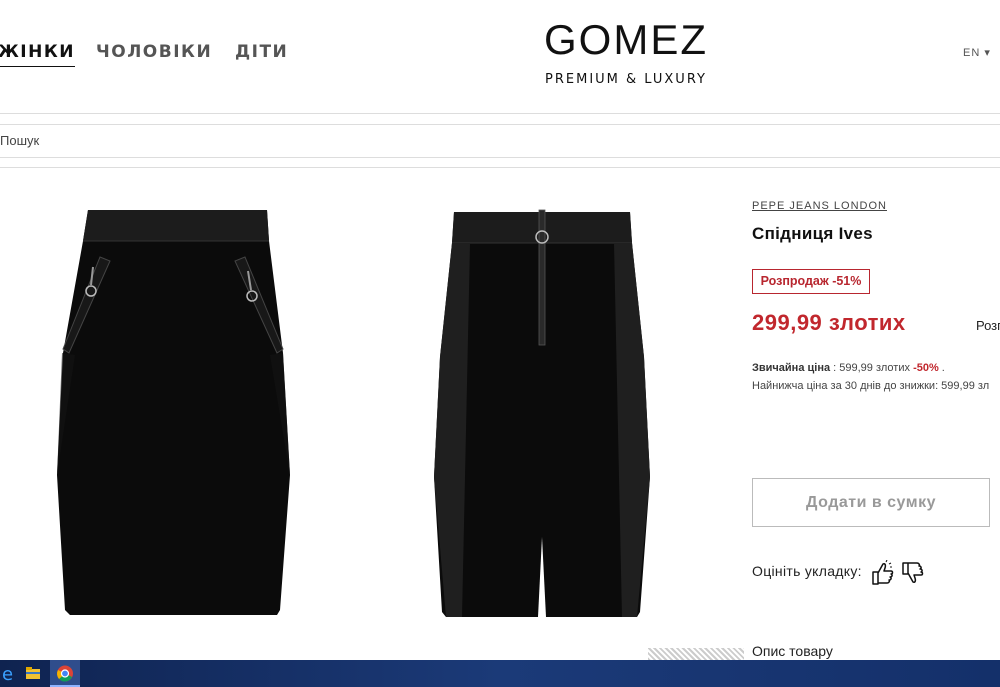 This screenshot has height=687, width=1000. What do you see at coordinates (500, 167) in the screenshot?
I see `content-divider` at bounding box center [500, 167].